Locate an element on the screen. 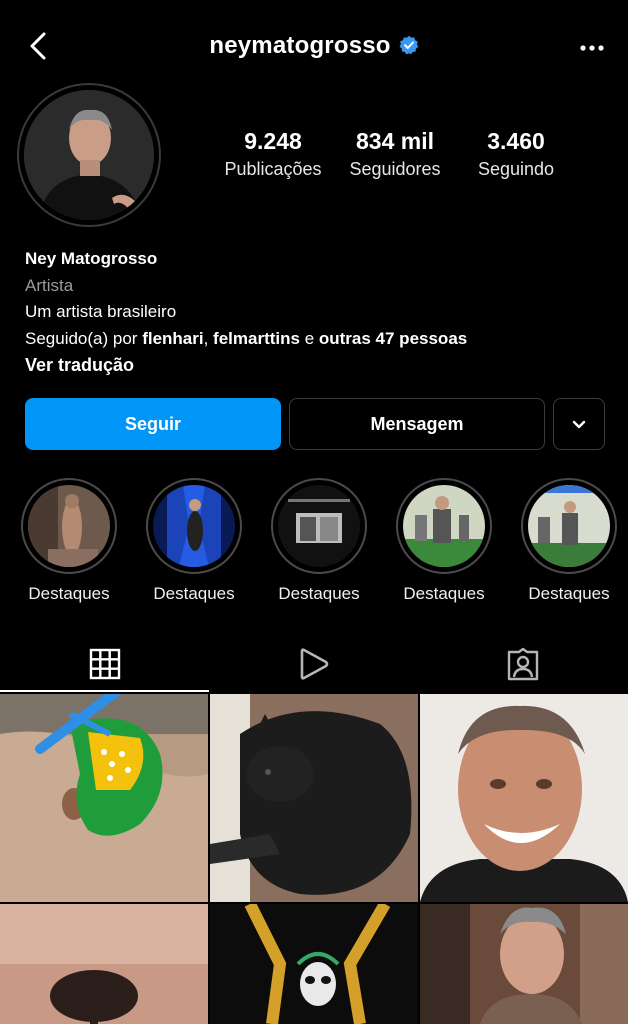 The image size is (628, 1024). profile-category: Artista is located at coordinates (49, 285).